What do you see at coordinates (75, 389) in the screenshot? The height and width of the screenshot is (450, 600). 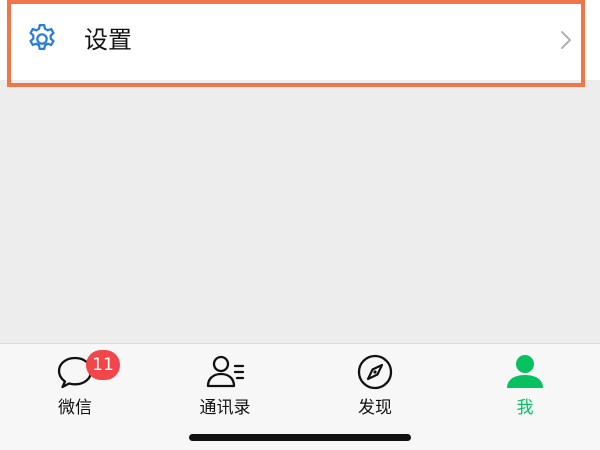 I see `tab-weixin: 11 微信` at bounding box center [75, 389].